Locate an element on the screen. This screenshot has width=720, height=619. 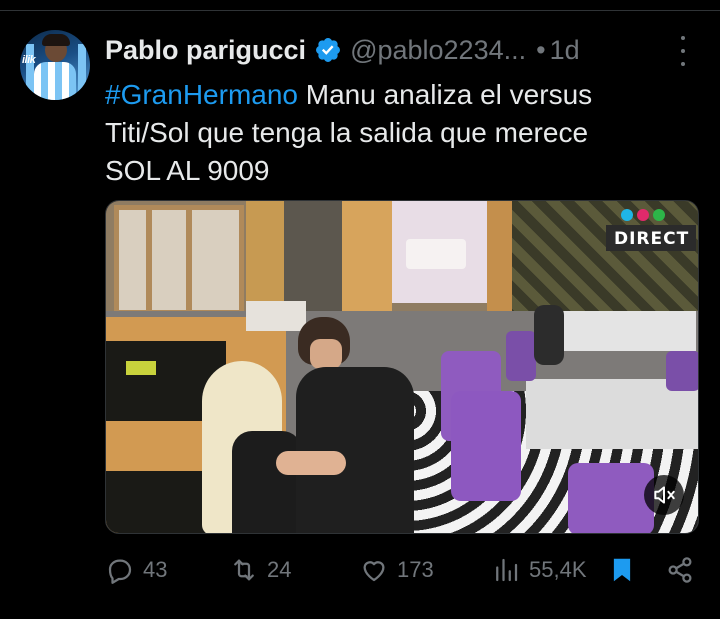
video-door is located at coordinates (367, 256).